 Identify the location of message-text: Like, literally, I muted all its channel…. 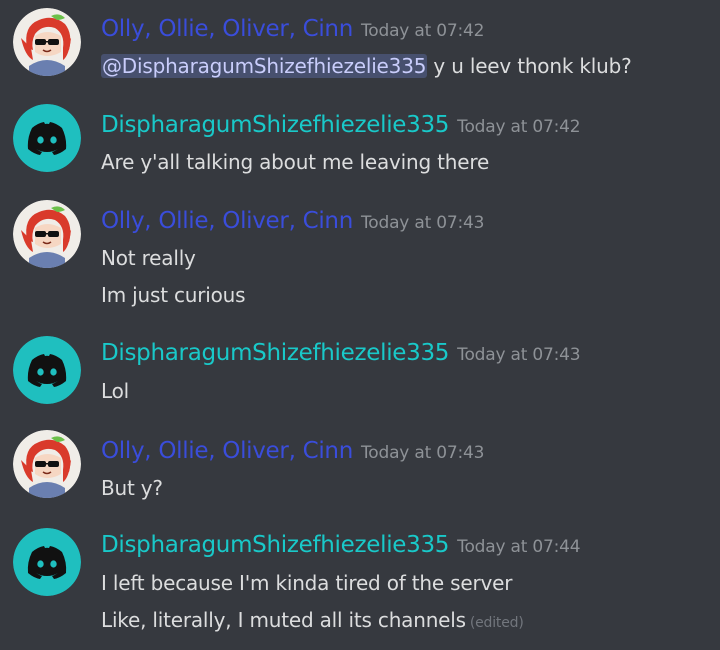
(312, 620).